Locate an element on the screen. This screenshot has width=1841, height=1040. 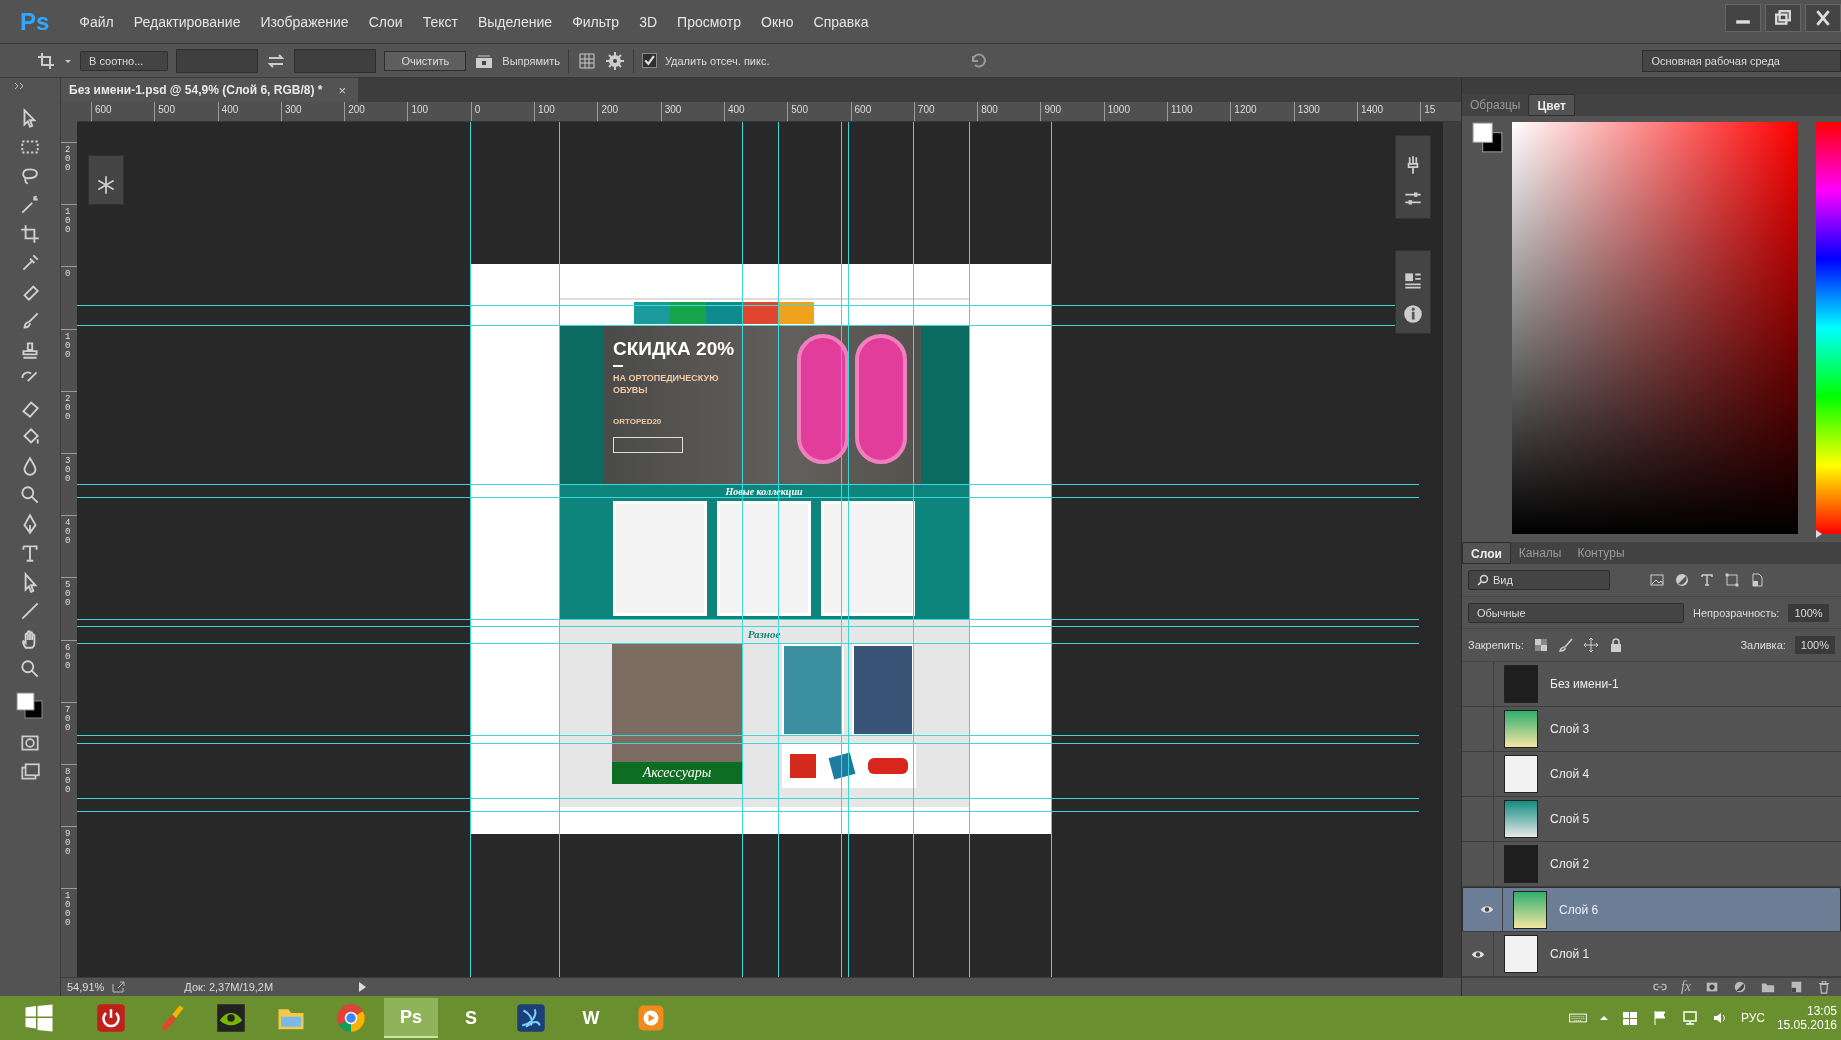
layer-name: Слой 2 is located at coordinates (1570, 864).